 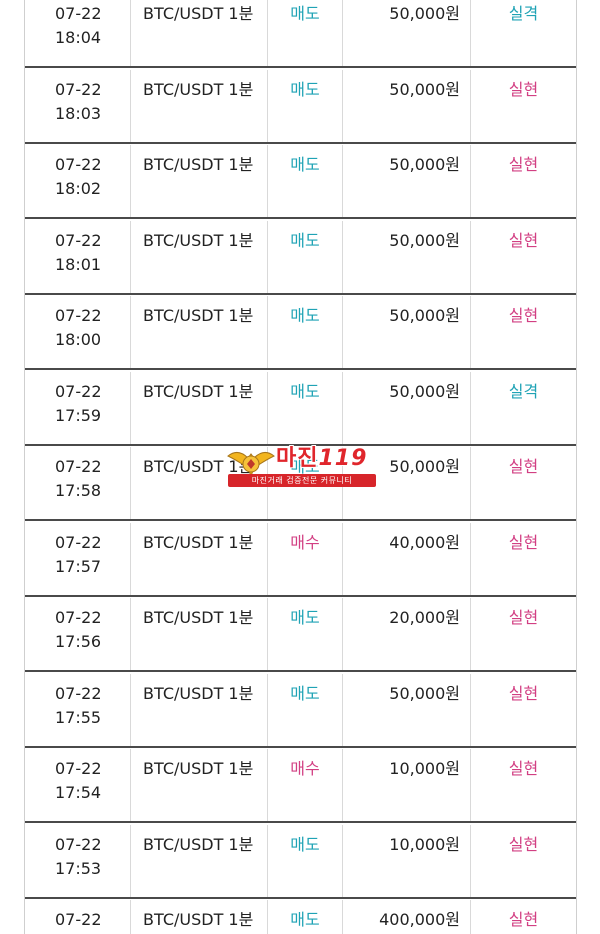 I want to click on trade-amount-cell: 40,000원, so click(x=407, y=558).